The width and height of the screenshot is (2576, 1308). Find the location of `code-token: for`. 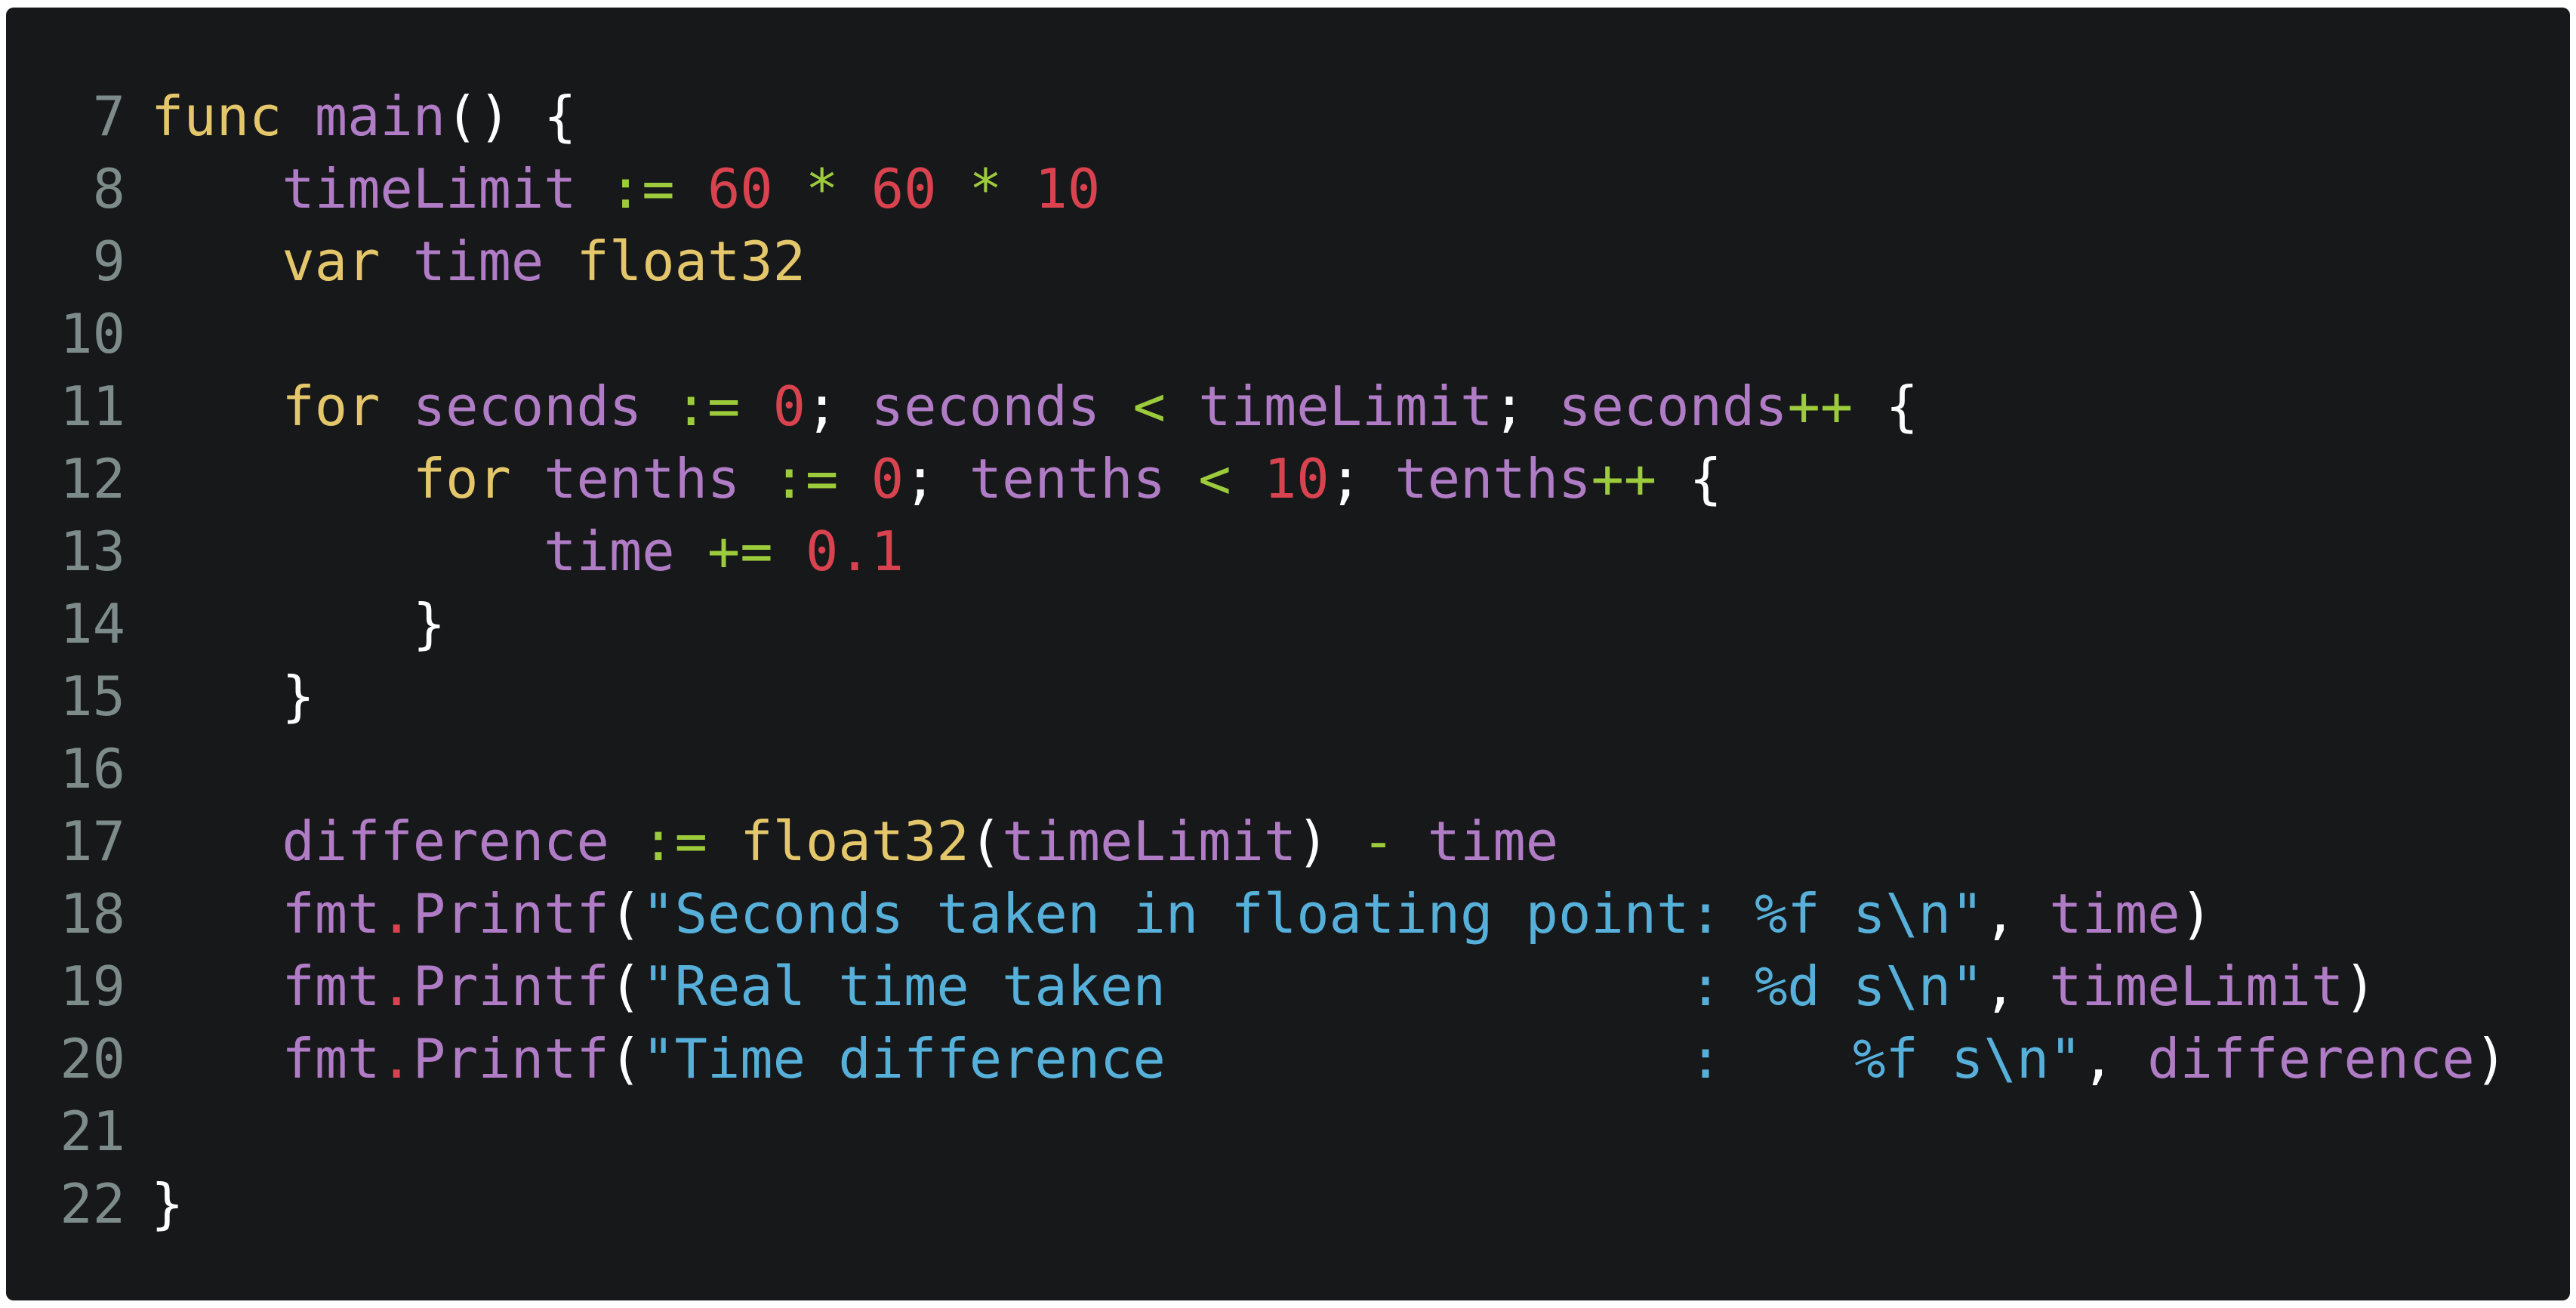

code-token: for is located at coordinates (331, 407).